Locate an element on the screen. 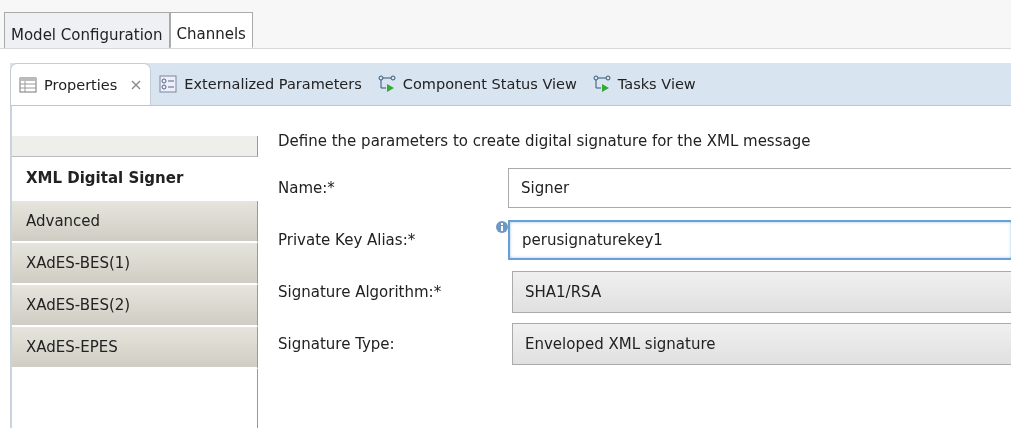 This screenshot has width=1011, height=441. field-label: Signature Algorithm:* is located at coordinates (360, 292).